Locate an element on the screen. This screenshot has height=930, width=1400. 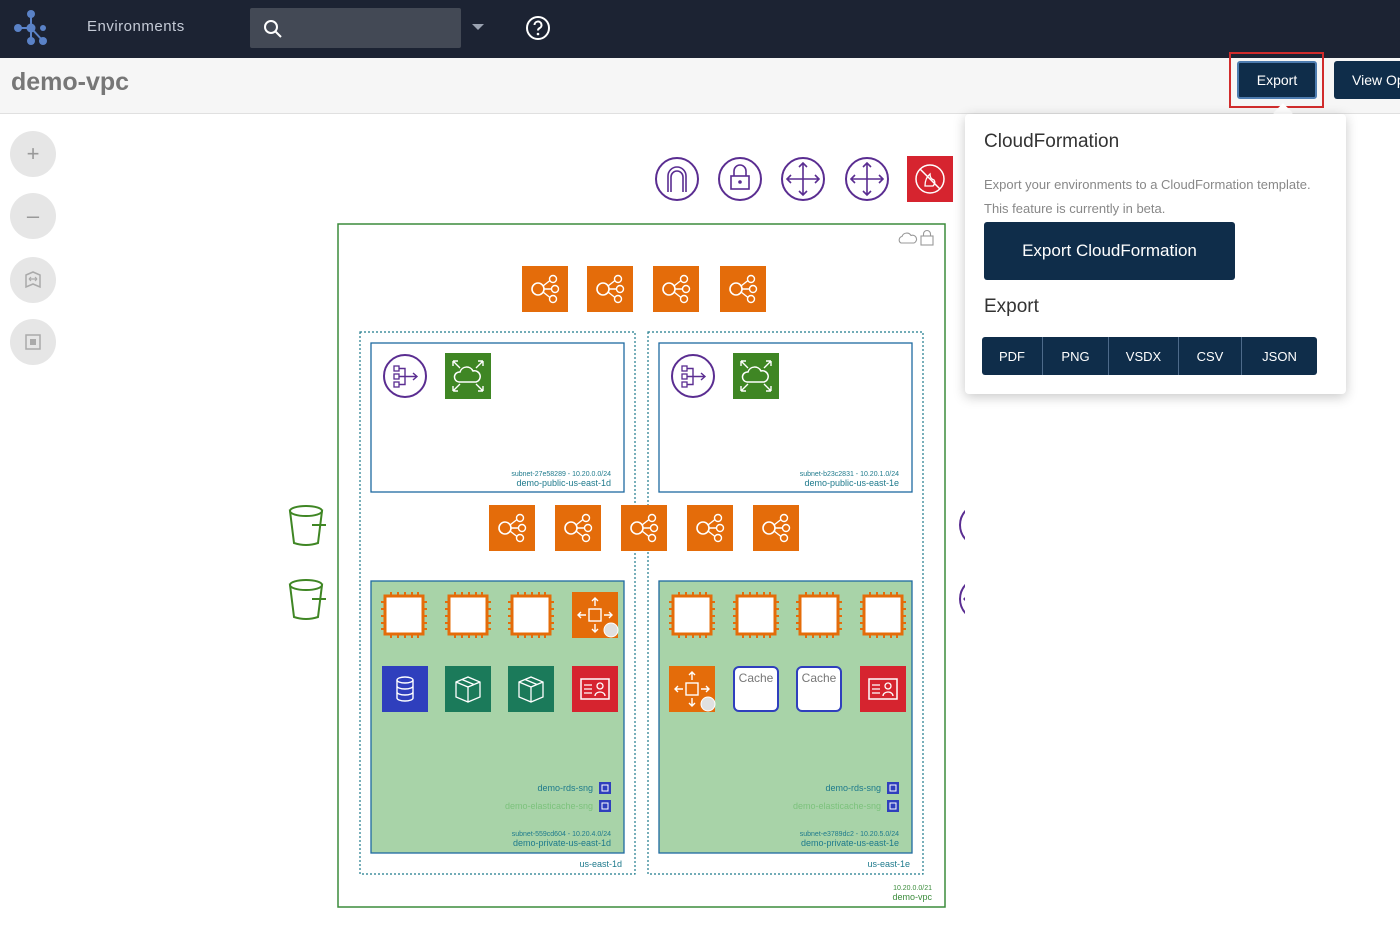
view-options-button: View Op is located at coordinates (1367, 80).